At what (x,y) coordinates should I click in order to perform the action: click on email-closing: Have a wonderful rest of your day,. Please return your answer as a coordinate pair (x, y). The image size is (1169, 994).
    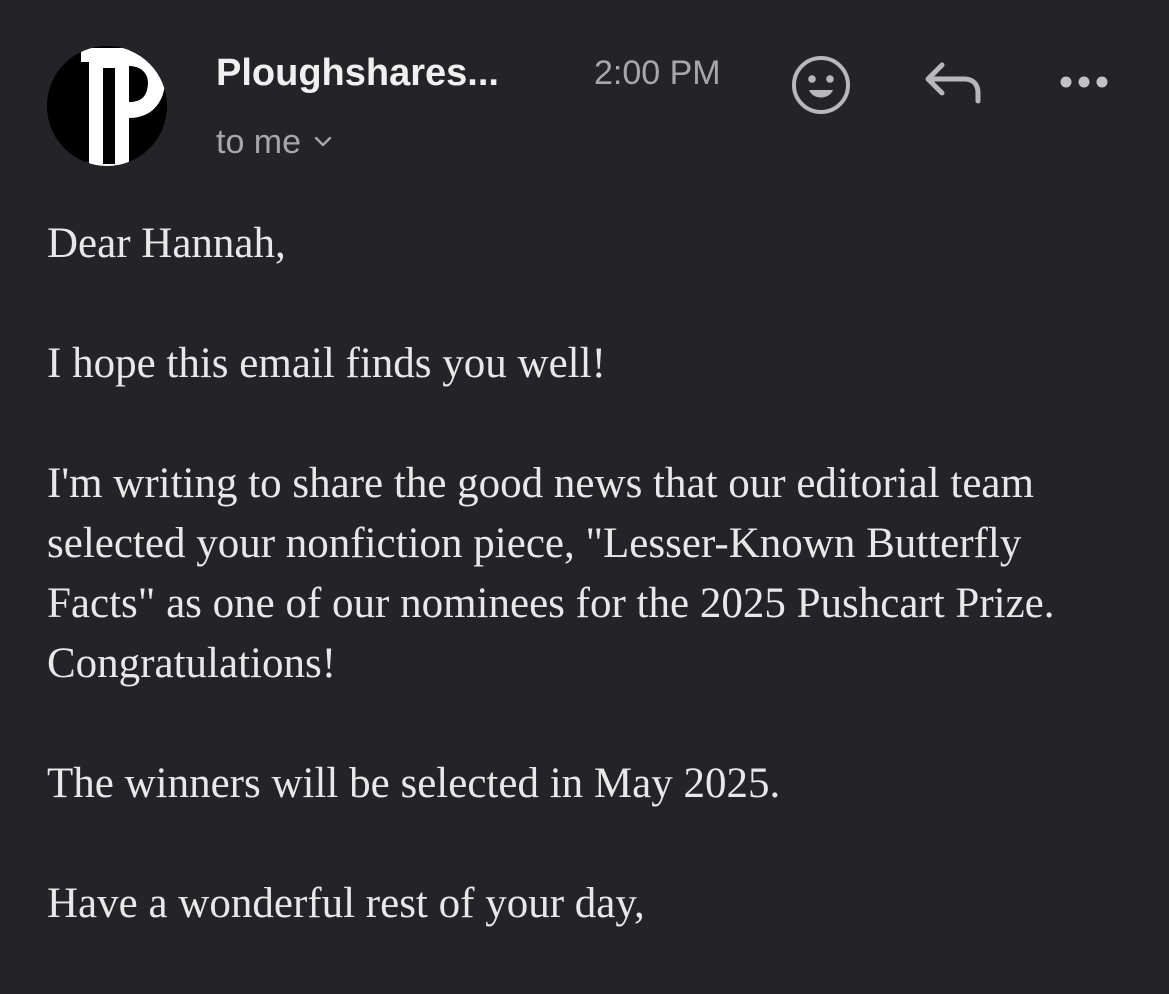
    Looking at the image, I should click on (346, 903).